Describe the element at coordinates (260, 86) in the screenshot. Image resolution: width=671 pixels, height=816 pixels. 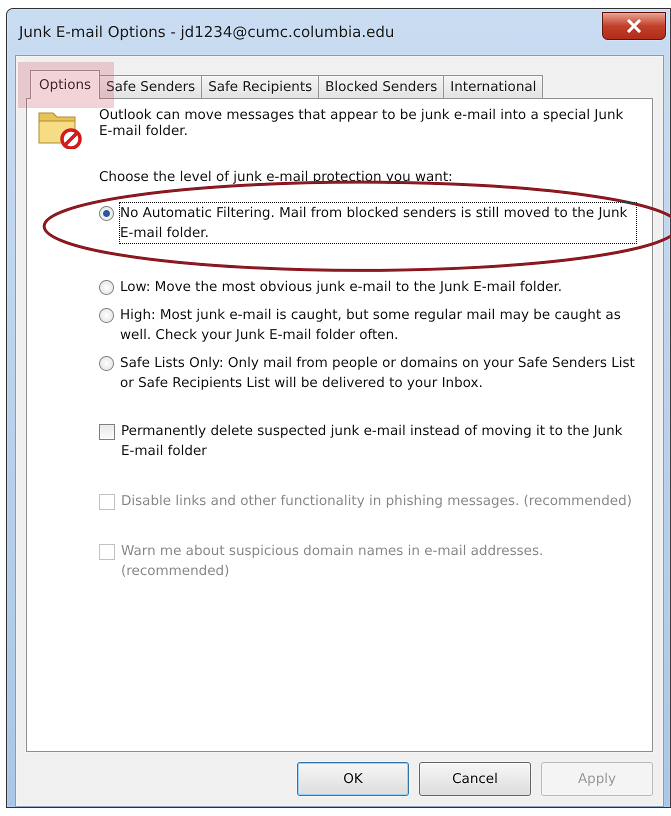
I see `tab: Safe Recipients` at that location.